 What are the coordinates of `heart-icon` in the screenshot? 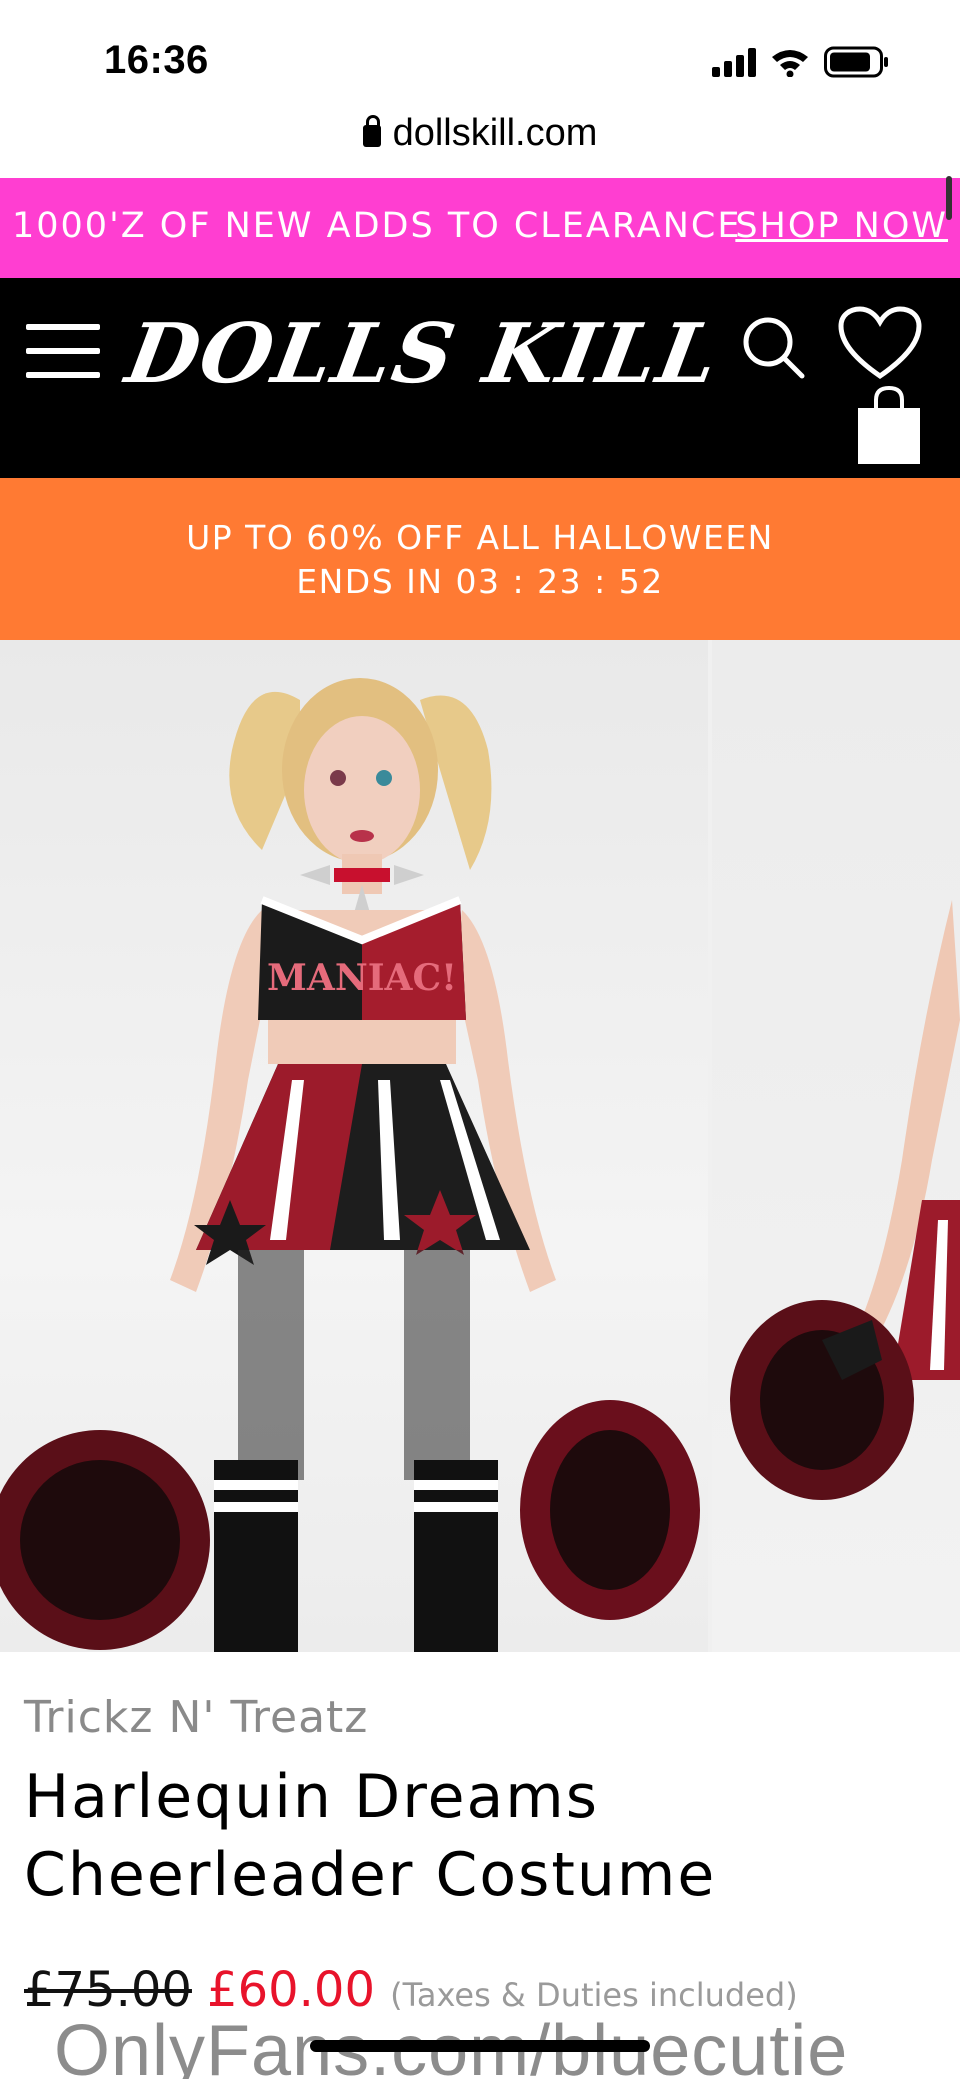 It's located at (880, 344).